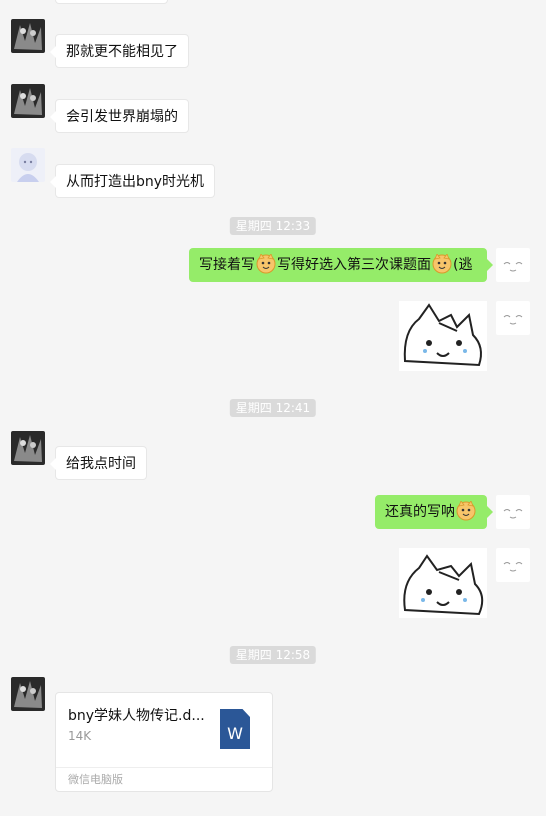 This screenshot has width=546, height=816. I want to click on outgoing-message: 还真的写呐, so click(434, 512).